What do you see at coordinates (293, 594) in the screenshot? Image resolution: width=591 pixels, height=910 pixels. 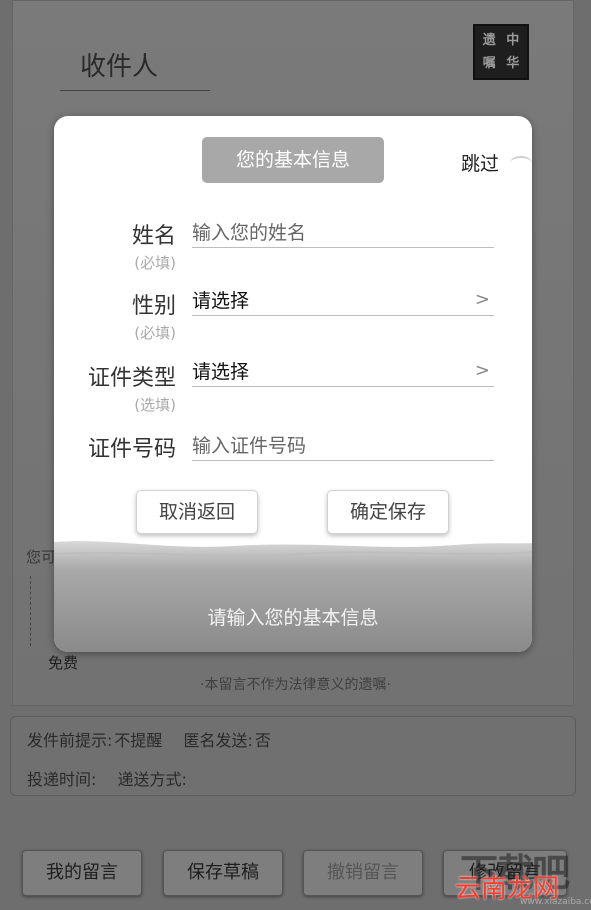 I see `dialog-footer-wave` at bounding box center [293, 594].